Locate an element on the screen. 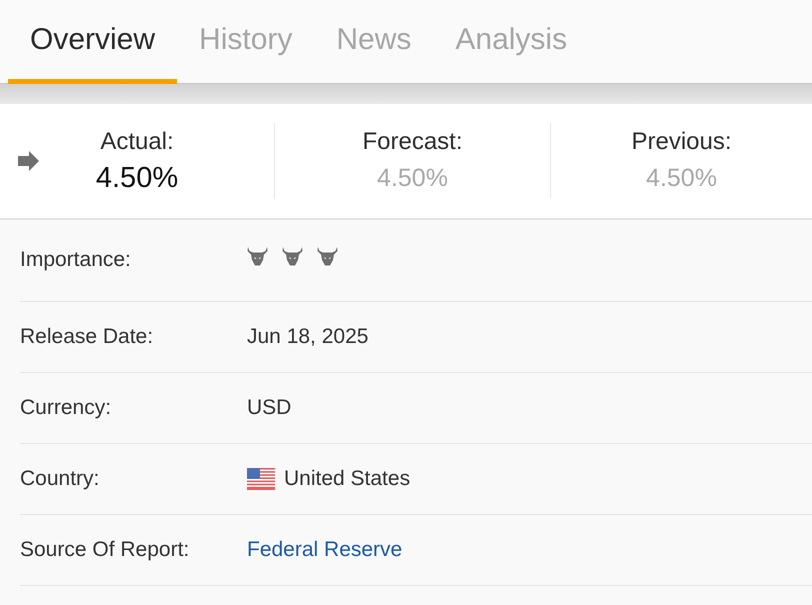 This screenshot has height=605, width=812. detail-label: Country: is located at coordinates (60, 479).